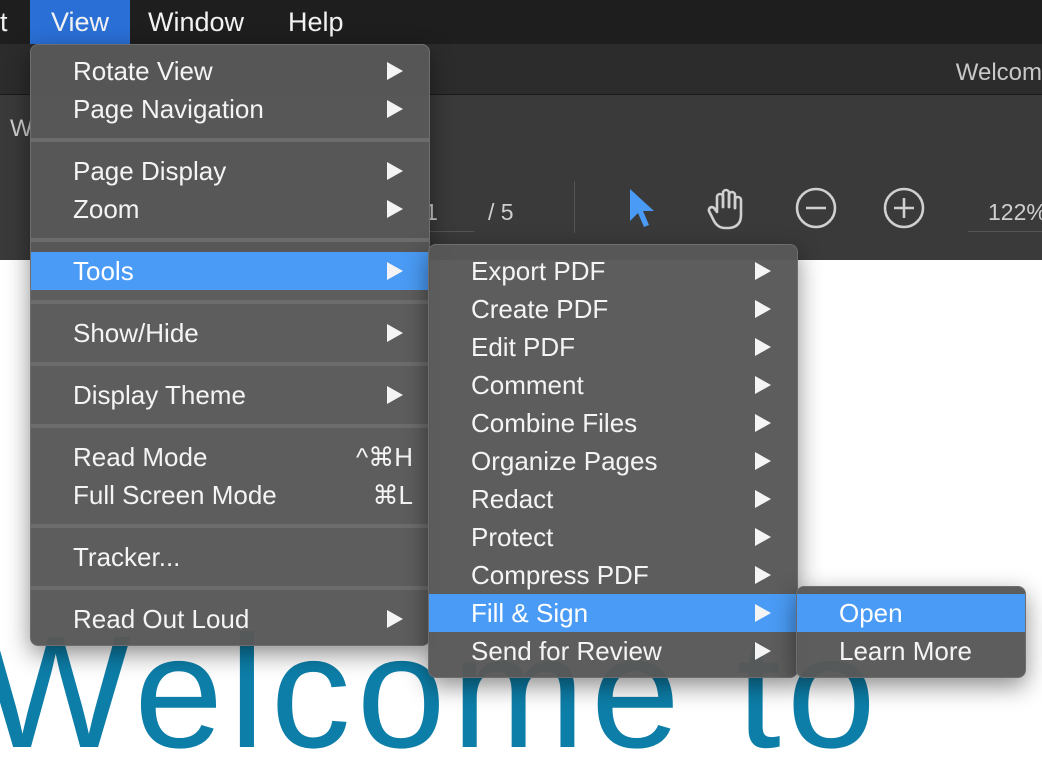 Image resolution: width=1042 pixels, height=784 pixels. Describe the element at coordinates (564, 461) in the screenshot. I see `menu-item-label: Organize Pages` at that location.